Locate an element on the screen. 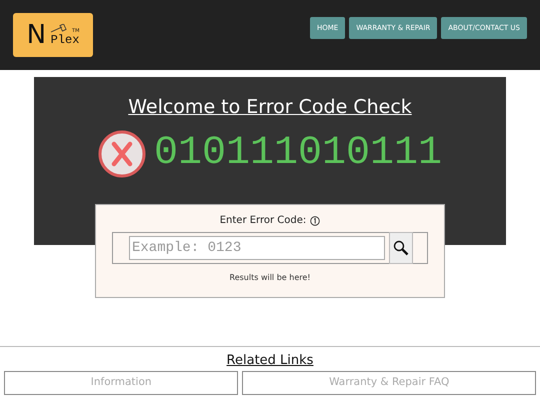  results-text: Results will be here! is located at coordinates (270, 278).